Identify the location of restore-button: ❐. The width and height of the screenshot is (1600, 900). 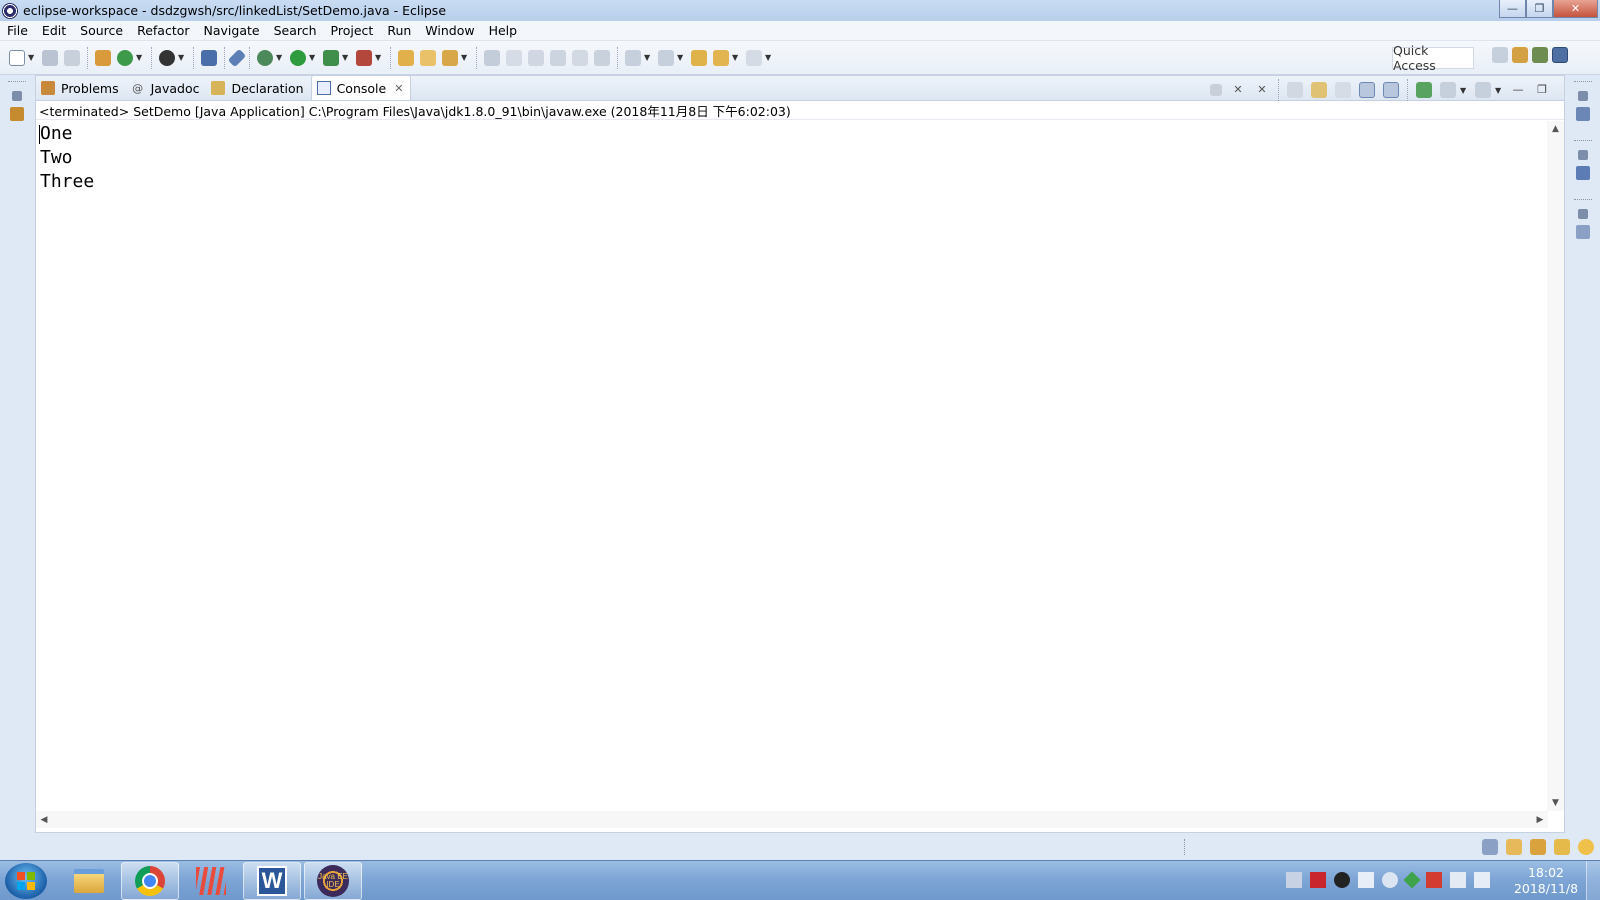
(1539, 9).